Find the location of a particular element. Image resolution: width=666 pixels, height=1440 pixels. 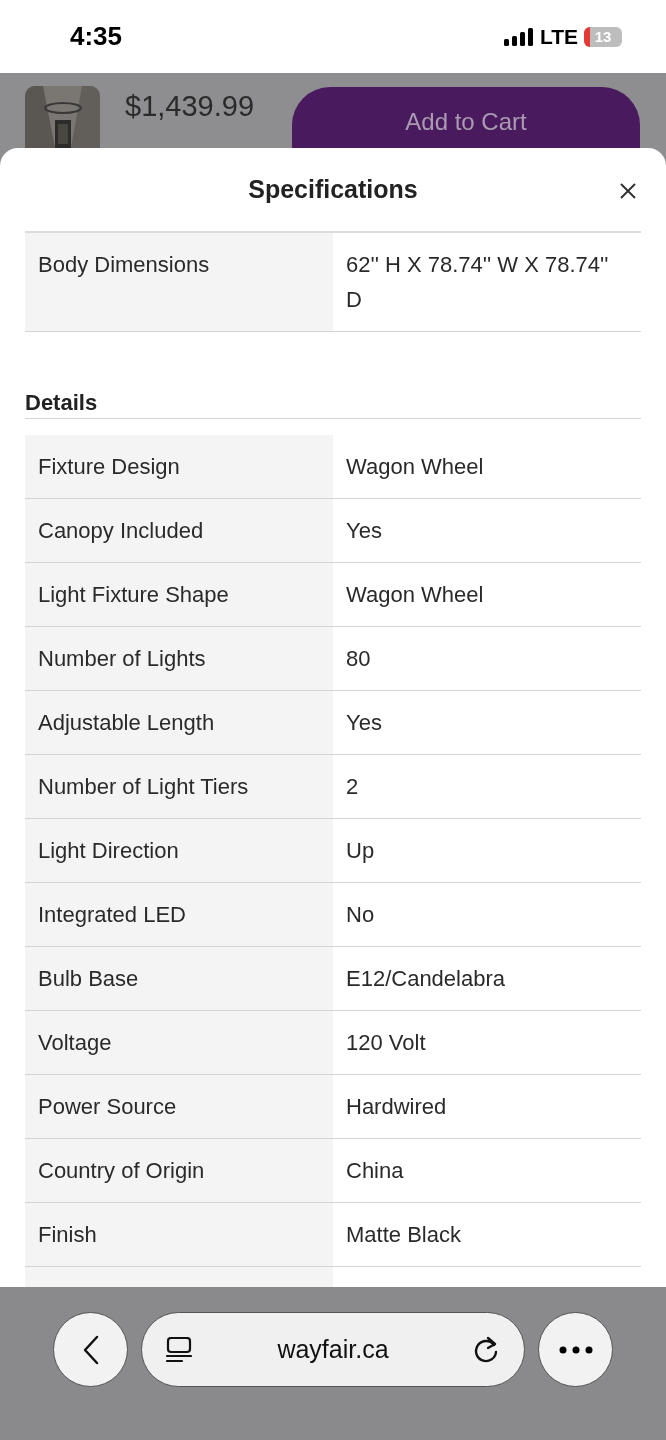

spec-label: Number of Lights is located at coordinates (179, 658).